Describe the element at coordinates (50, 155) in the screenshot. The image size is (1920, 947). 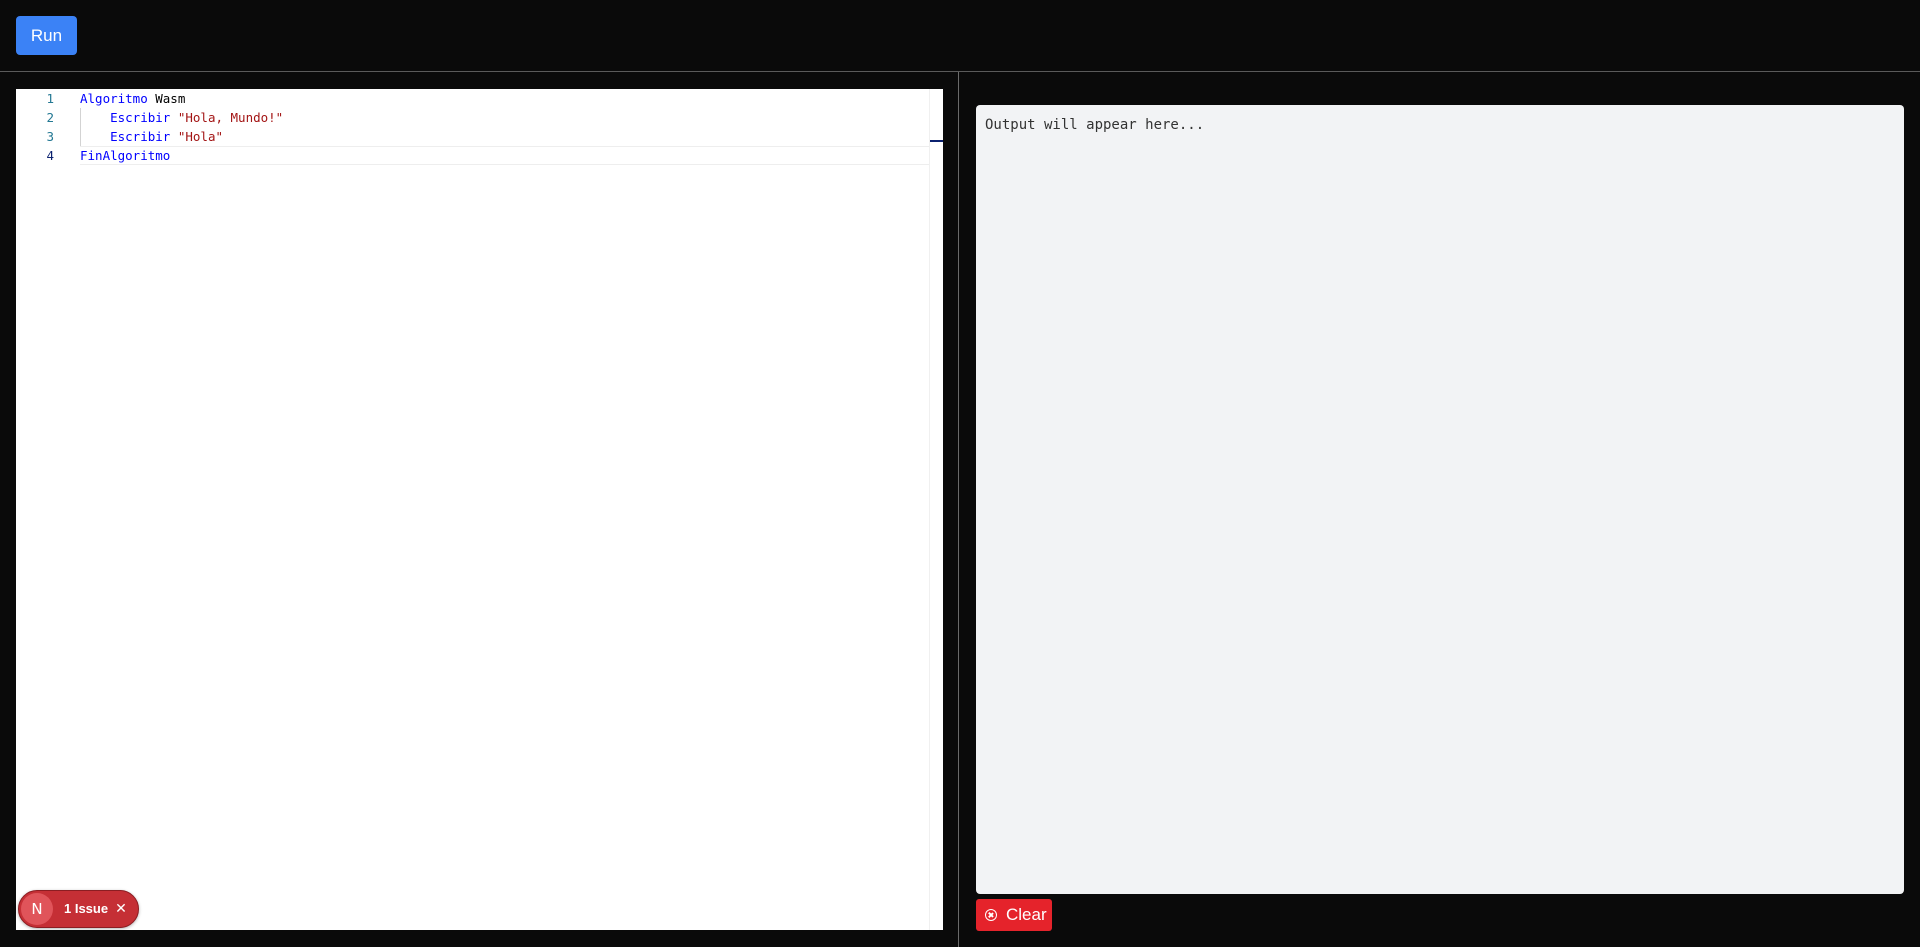
I see `line-number: 4` at that location.